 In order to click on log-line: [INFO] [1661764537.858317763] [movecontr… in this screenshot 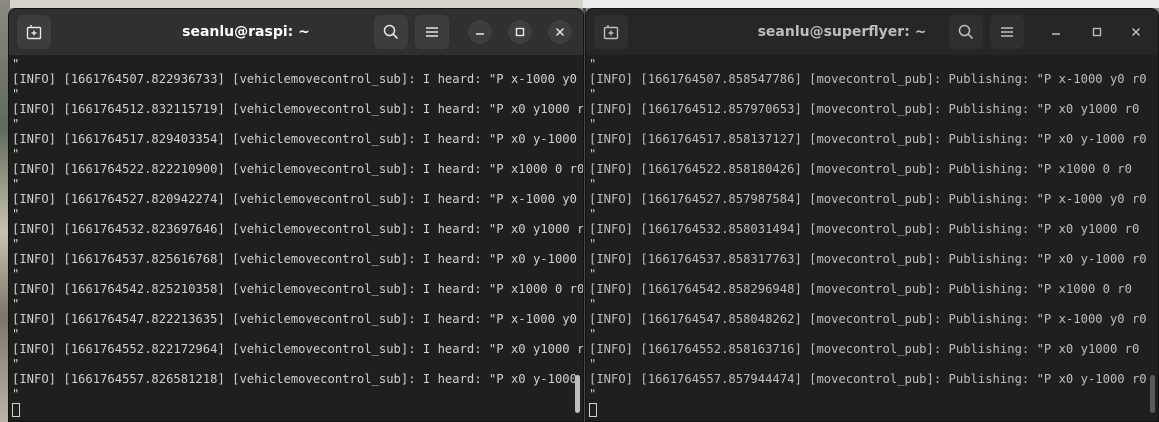, I will do `click(868, 259)`.